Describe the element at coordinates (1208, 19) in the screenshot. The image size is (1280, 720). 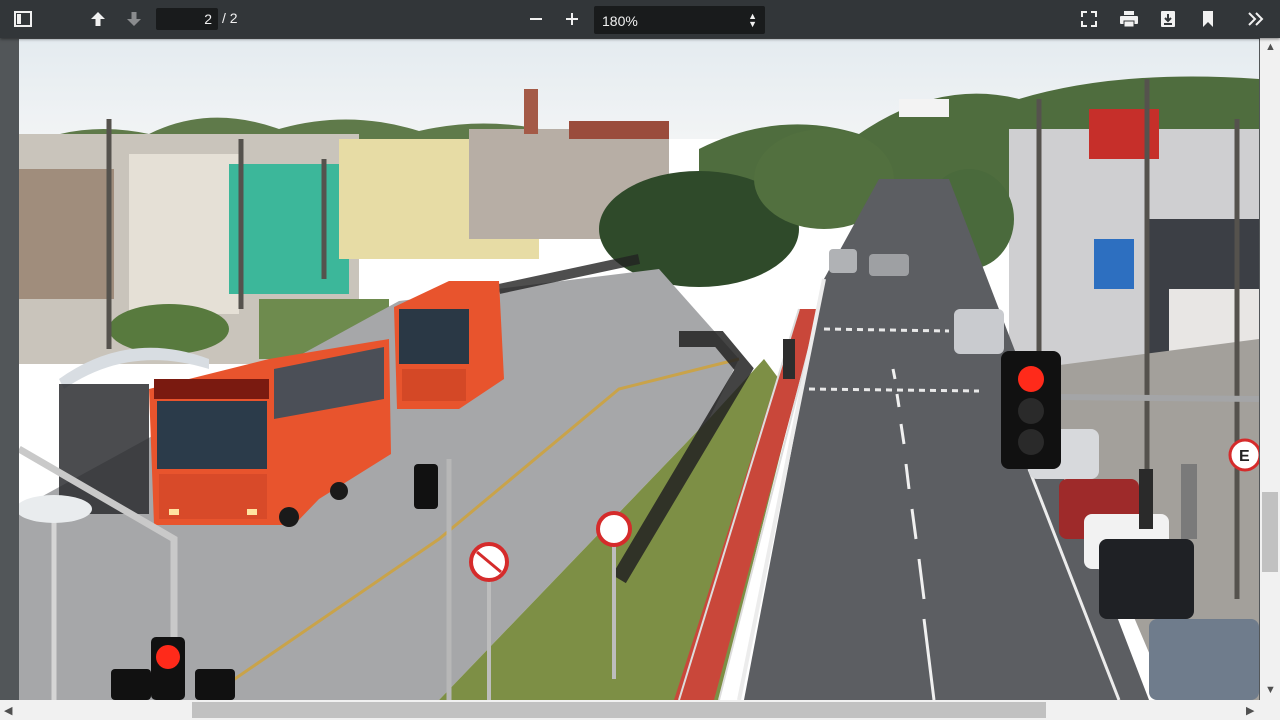
I see `bookmark-icon` at that location.